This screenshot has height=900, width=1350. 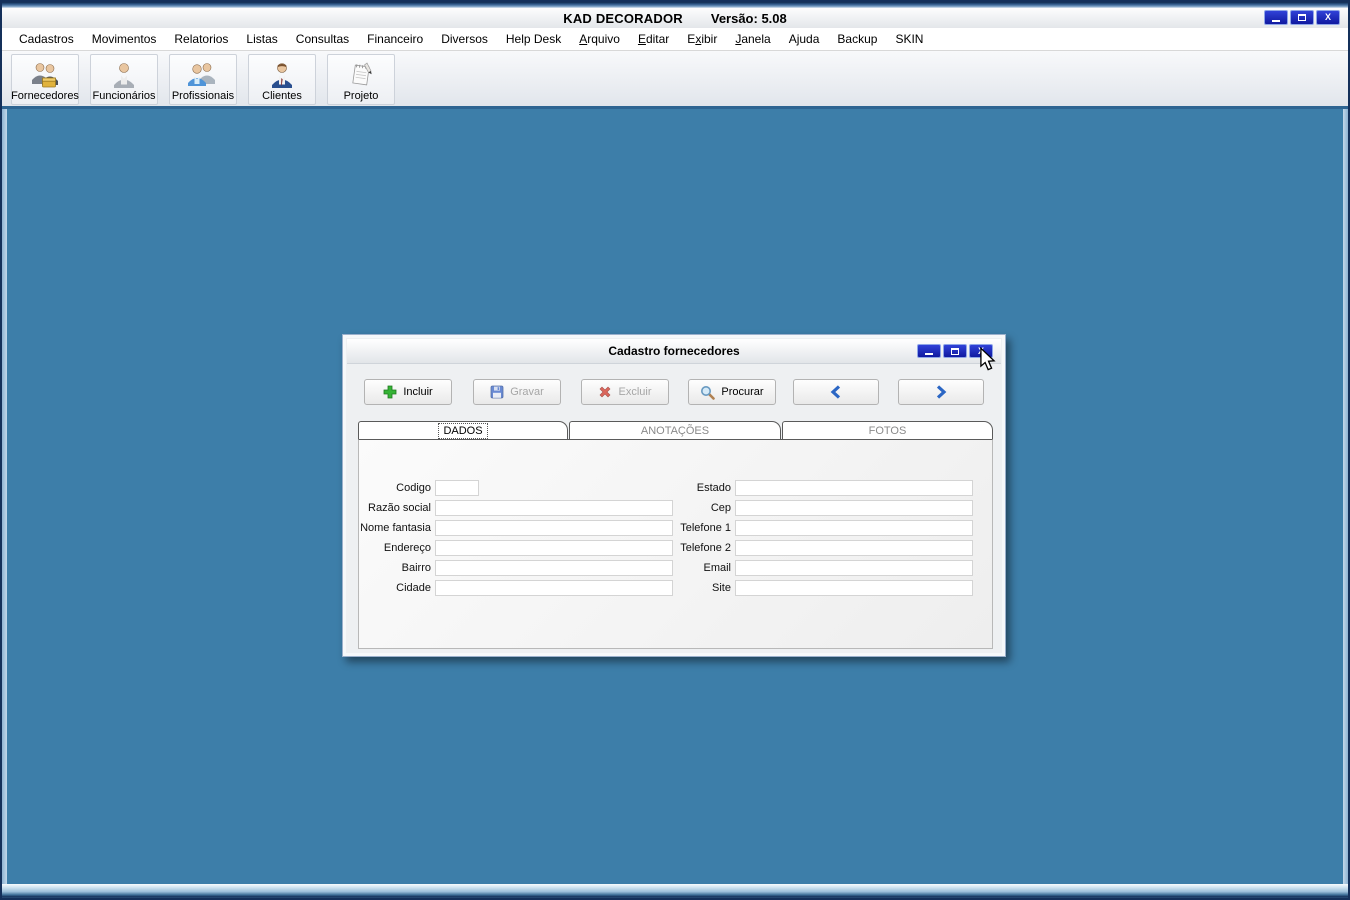 I want to click on telefone2-input, so click(x=854, y=548).